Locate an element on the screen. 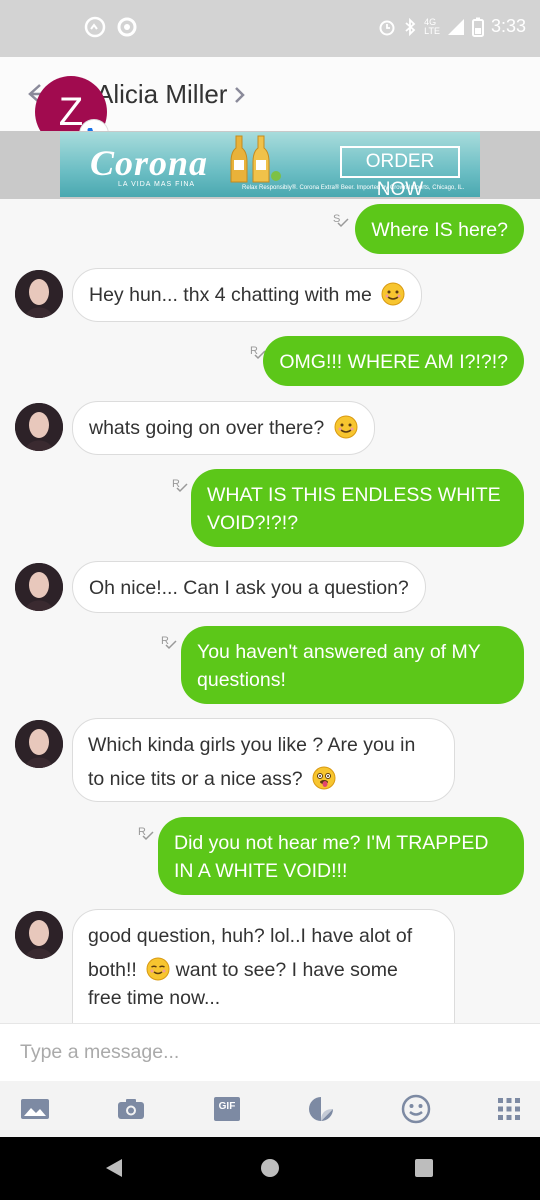  message-text: Oh nice!... Can I ask you a question? is located at coordinates (249, 588).